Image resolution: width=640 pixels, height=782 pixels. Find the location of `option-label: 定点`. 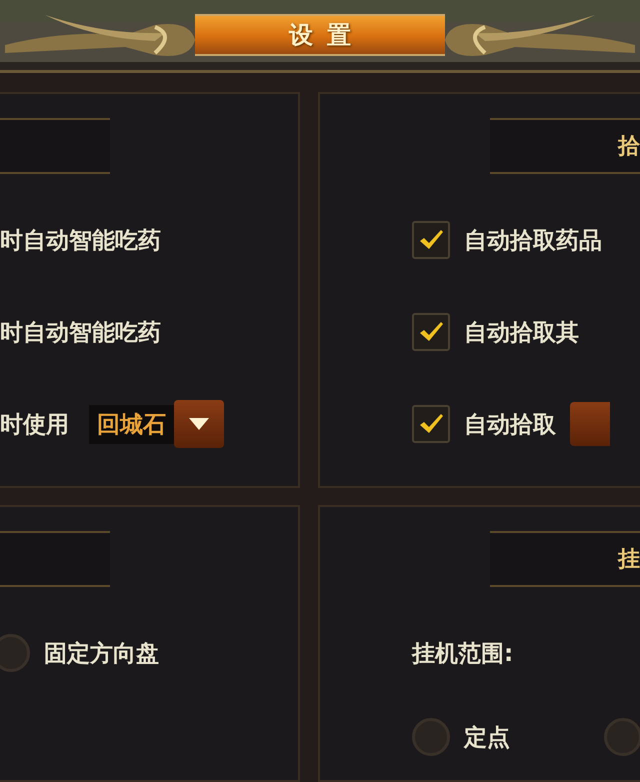

option-label: 定点 is located at coordinates (487, 738).